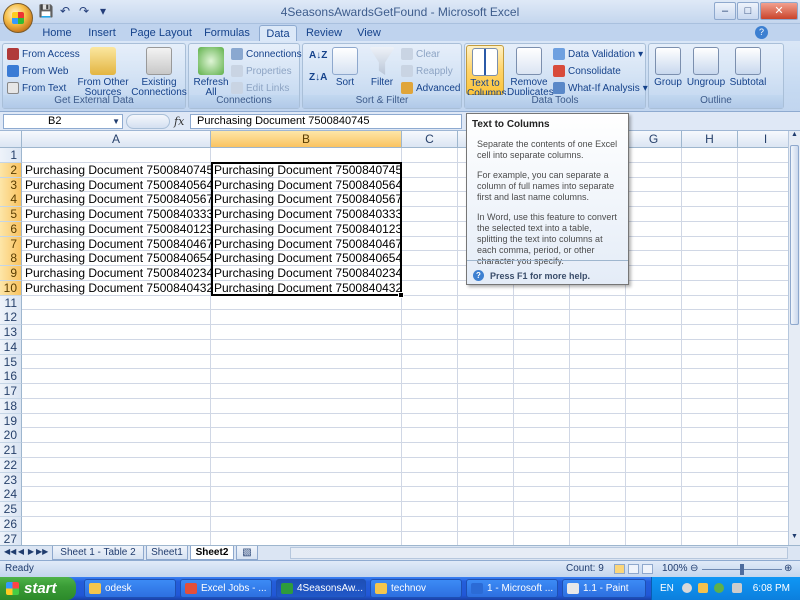 This screenshot has height=600, width=800. What do you see at coordinates (430, 88) in the screenshot?
I see `advanced-button: Advanced` at bounding box center [430, 88].